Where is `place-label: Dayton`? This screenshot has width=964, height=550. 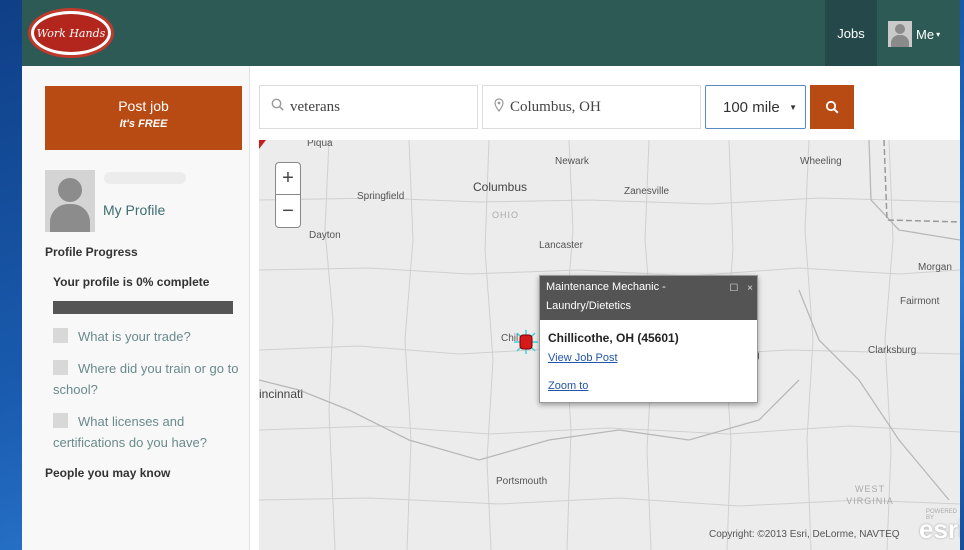
place-label: Dayton is located at coordinates (325, 235).